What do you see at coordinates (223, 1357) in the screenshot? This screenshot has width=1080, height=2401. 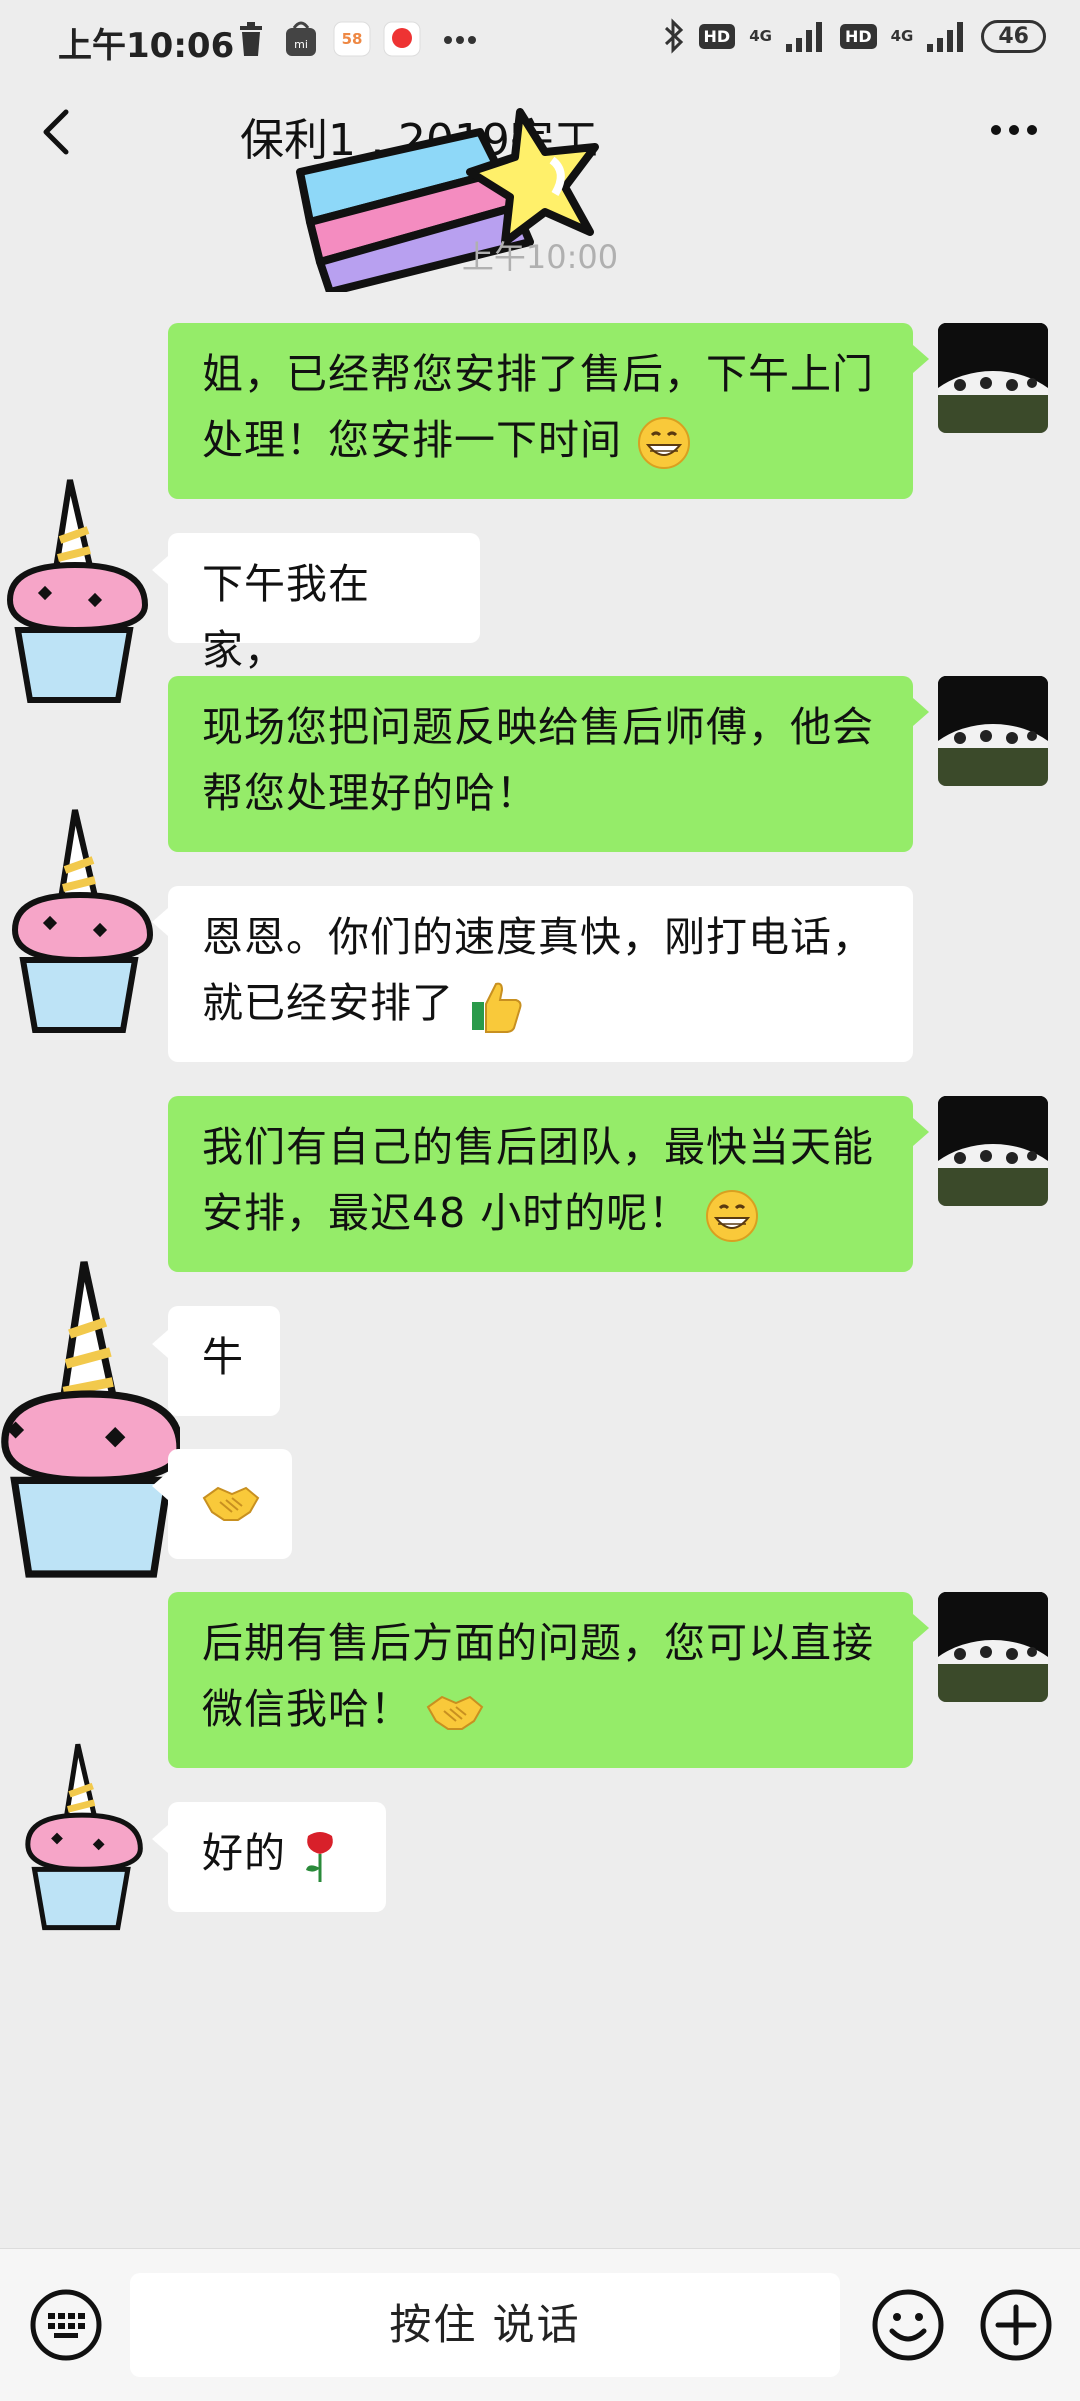 I see `message-text: 牛` at bounding box center [223, 1357].